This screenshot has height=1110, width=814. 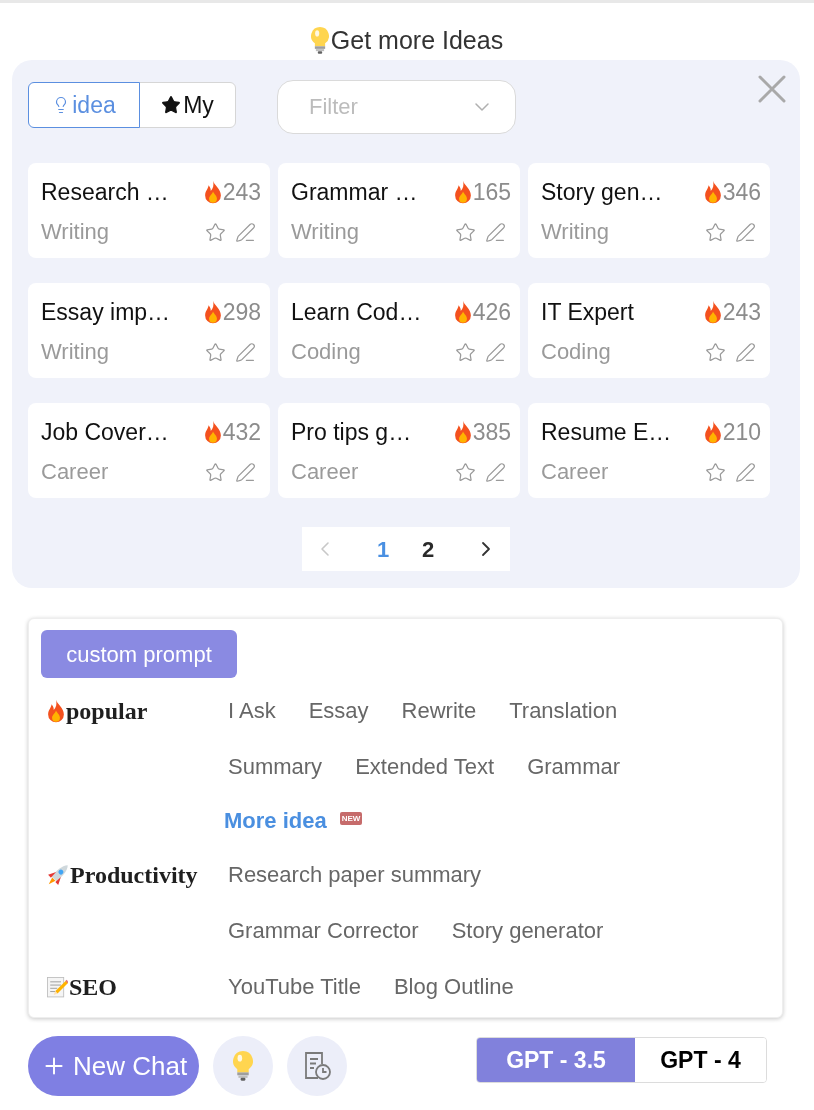 What do you see at coordinates (149, 450) in the screenshot?
I see `idea-card: Job Cover… 432 Career` at bounding box center [149, 450].